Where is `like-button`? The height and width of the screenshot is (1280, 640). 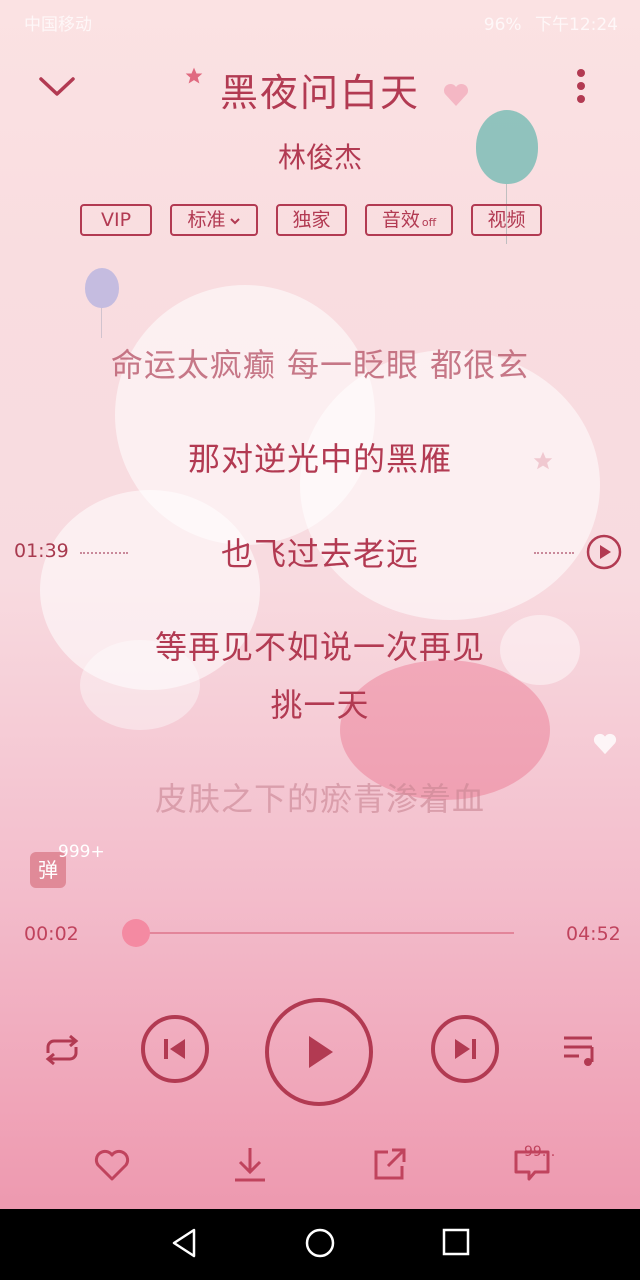 like-button is located at coordinates (112, 1165).